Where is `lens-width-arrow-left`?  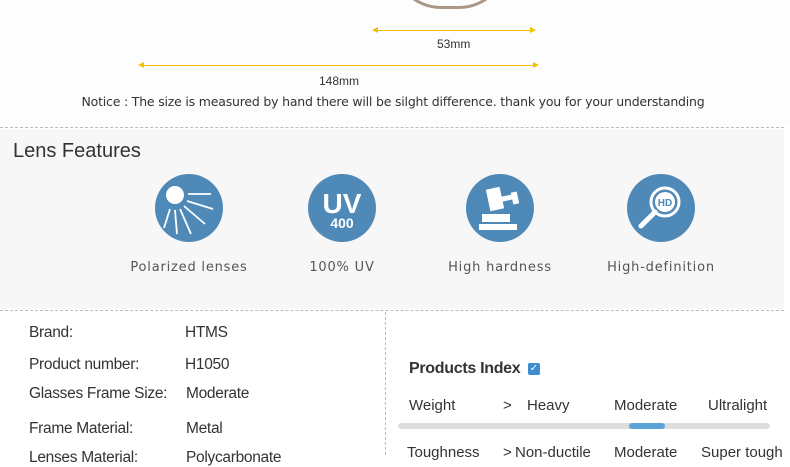 lens-width-arrow-left is located at coordinates (375, 30).